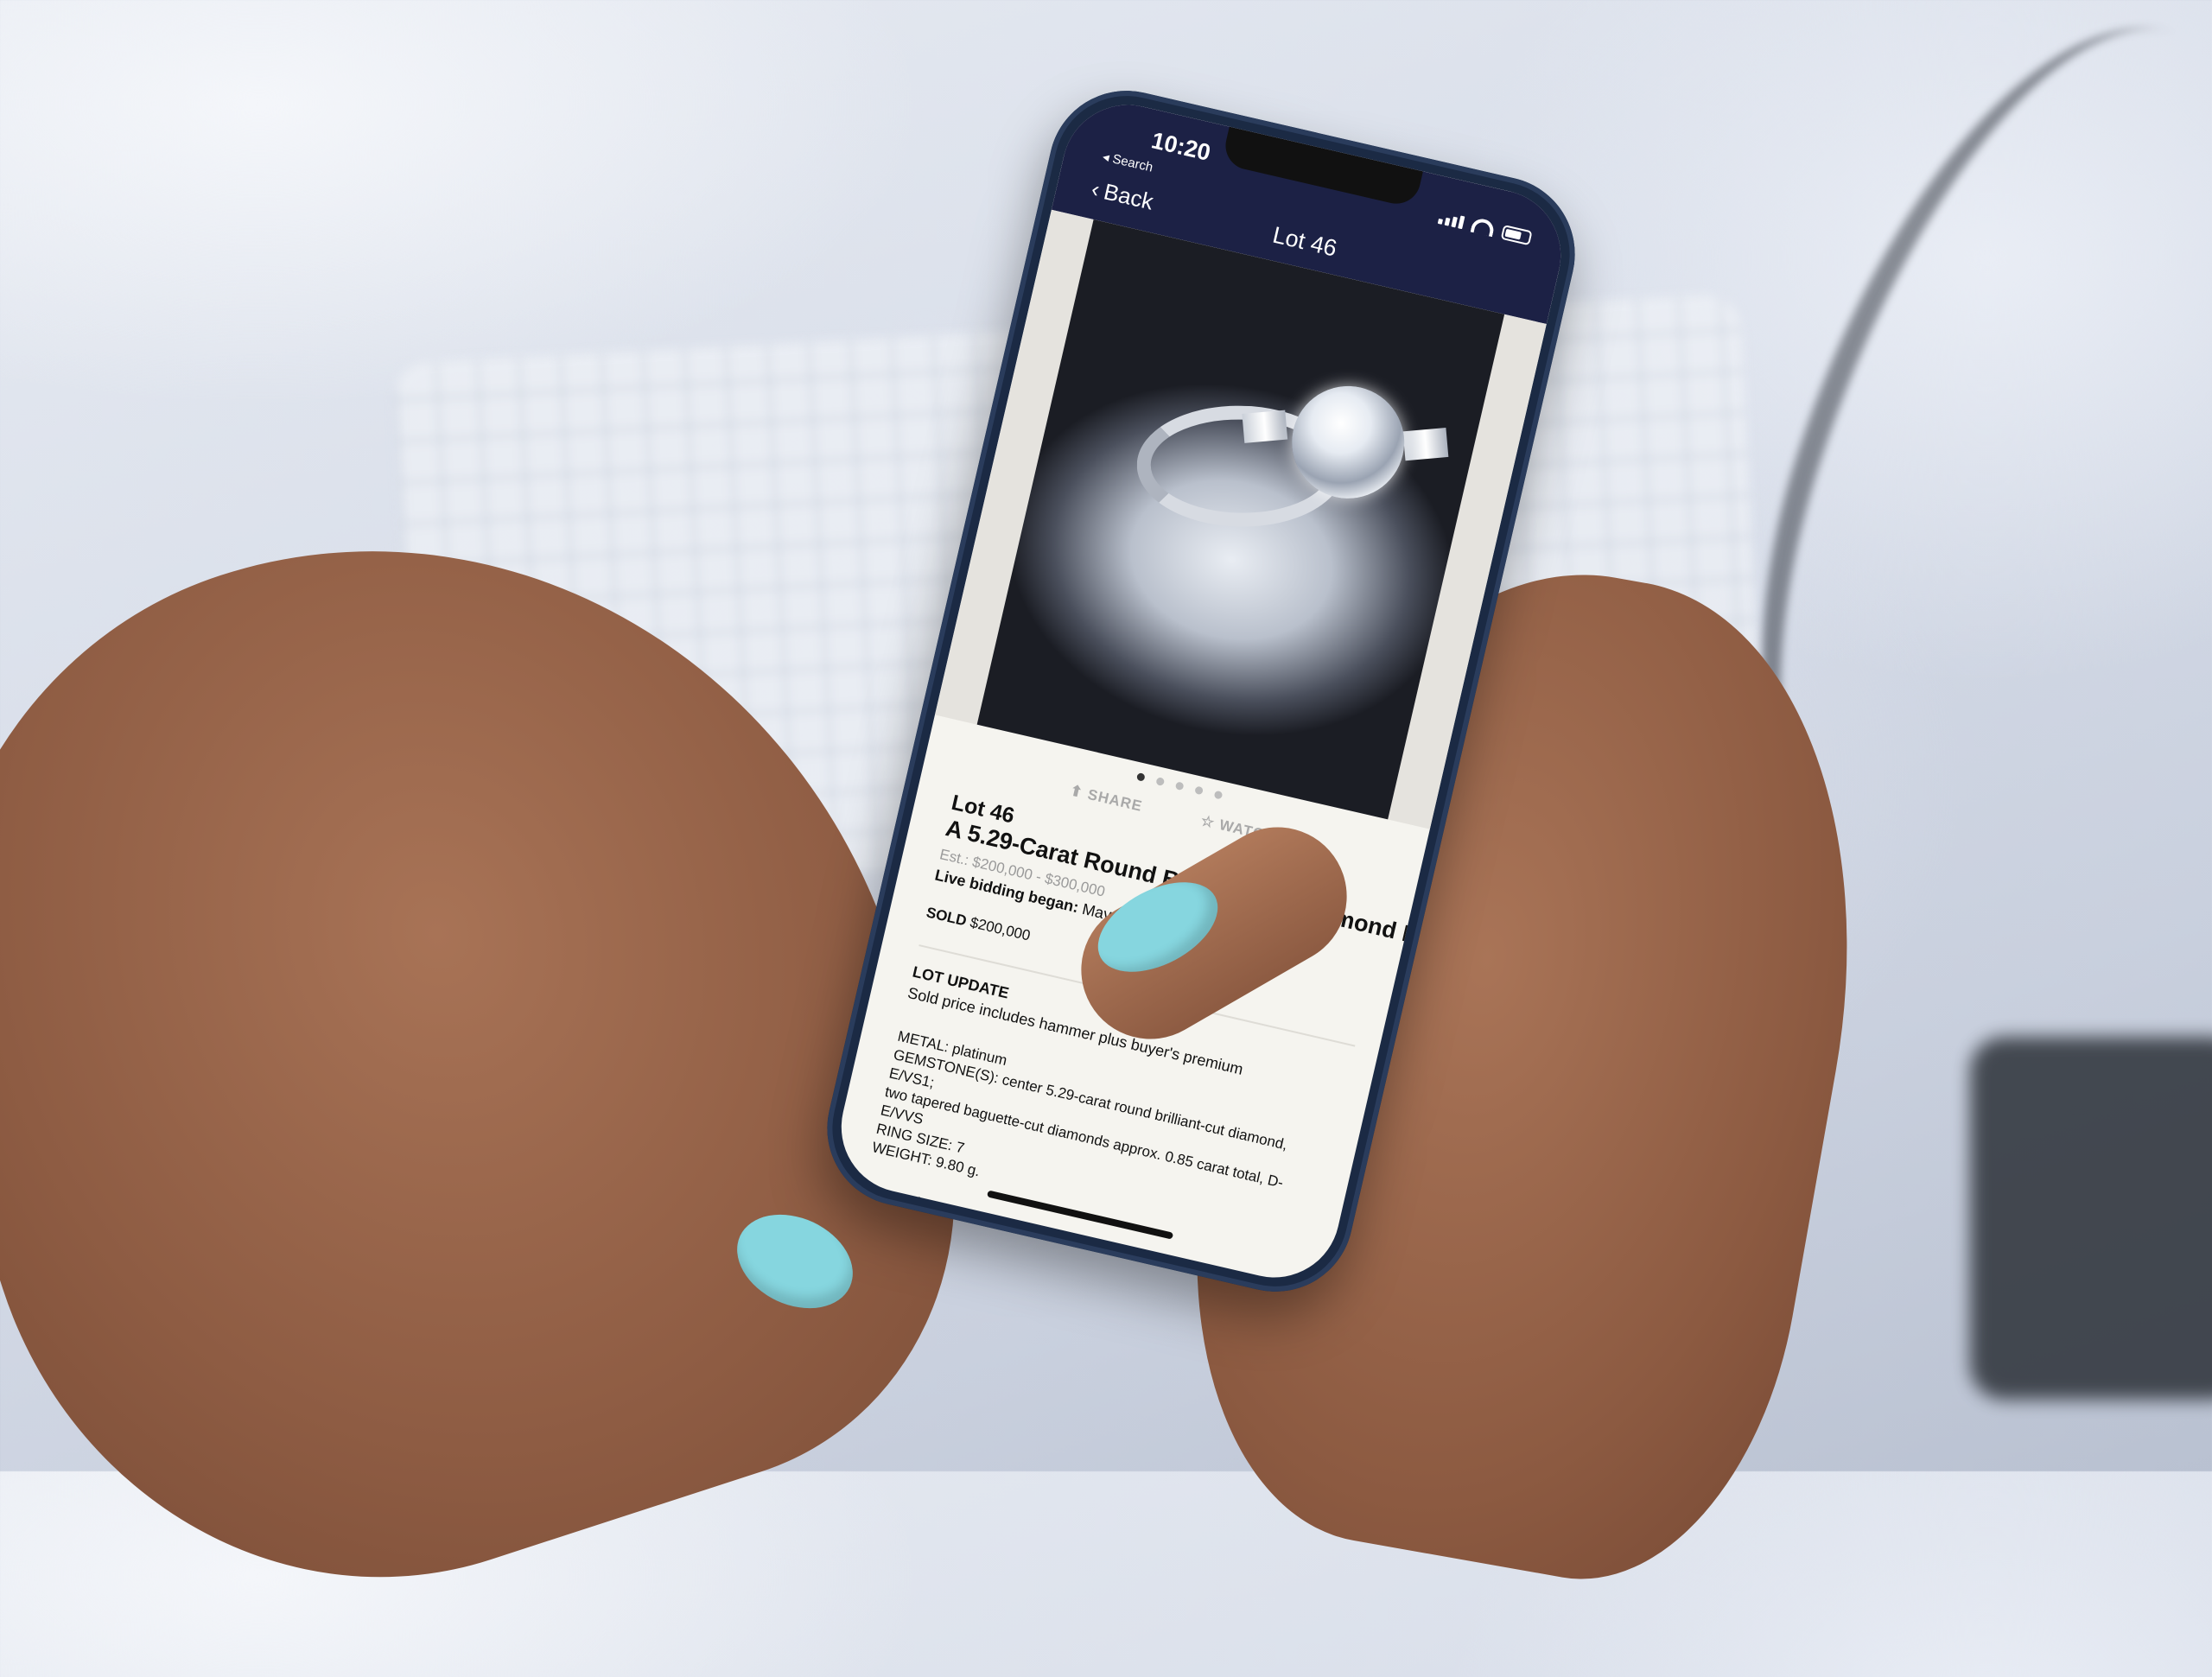 The image size is (2212, 1677). What do you see at coordinates (1115, 800) in the screenshot?
I see `share-label: SHARE` at bounding box center [1115, 800].